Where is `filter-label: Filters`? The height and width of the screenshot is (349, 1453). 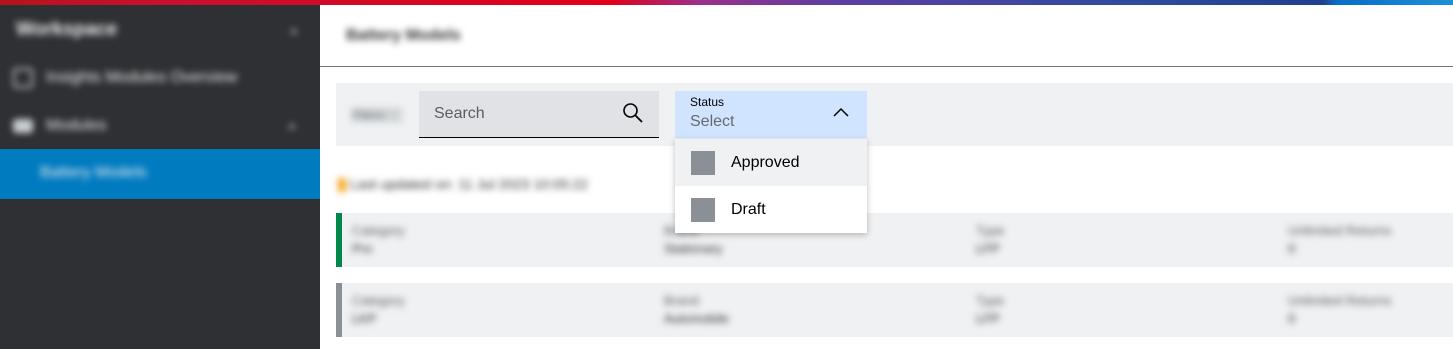 filter-label: Filters is located at coordinates (377, 115).